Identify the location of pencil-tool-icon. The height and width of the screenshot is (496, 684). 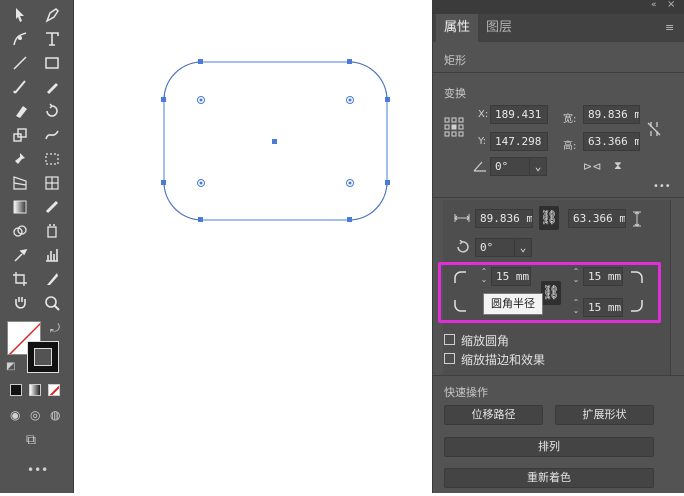
(52, 87).